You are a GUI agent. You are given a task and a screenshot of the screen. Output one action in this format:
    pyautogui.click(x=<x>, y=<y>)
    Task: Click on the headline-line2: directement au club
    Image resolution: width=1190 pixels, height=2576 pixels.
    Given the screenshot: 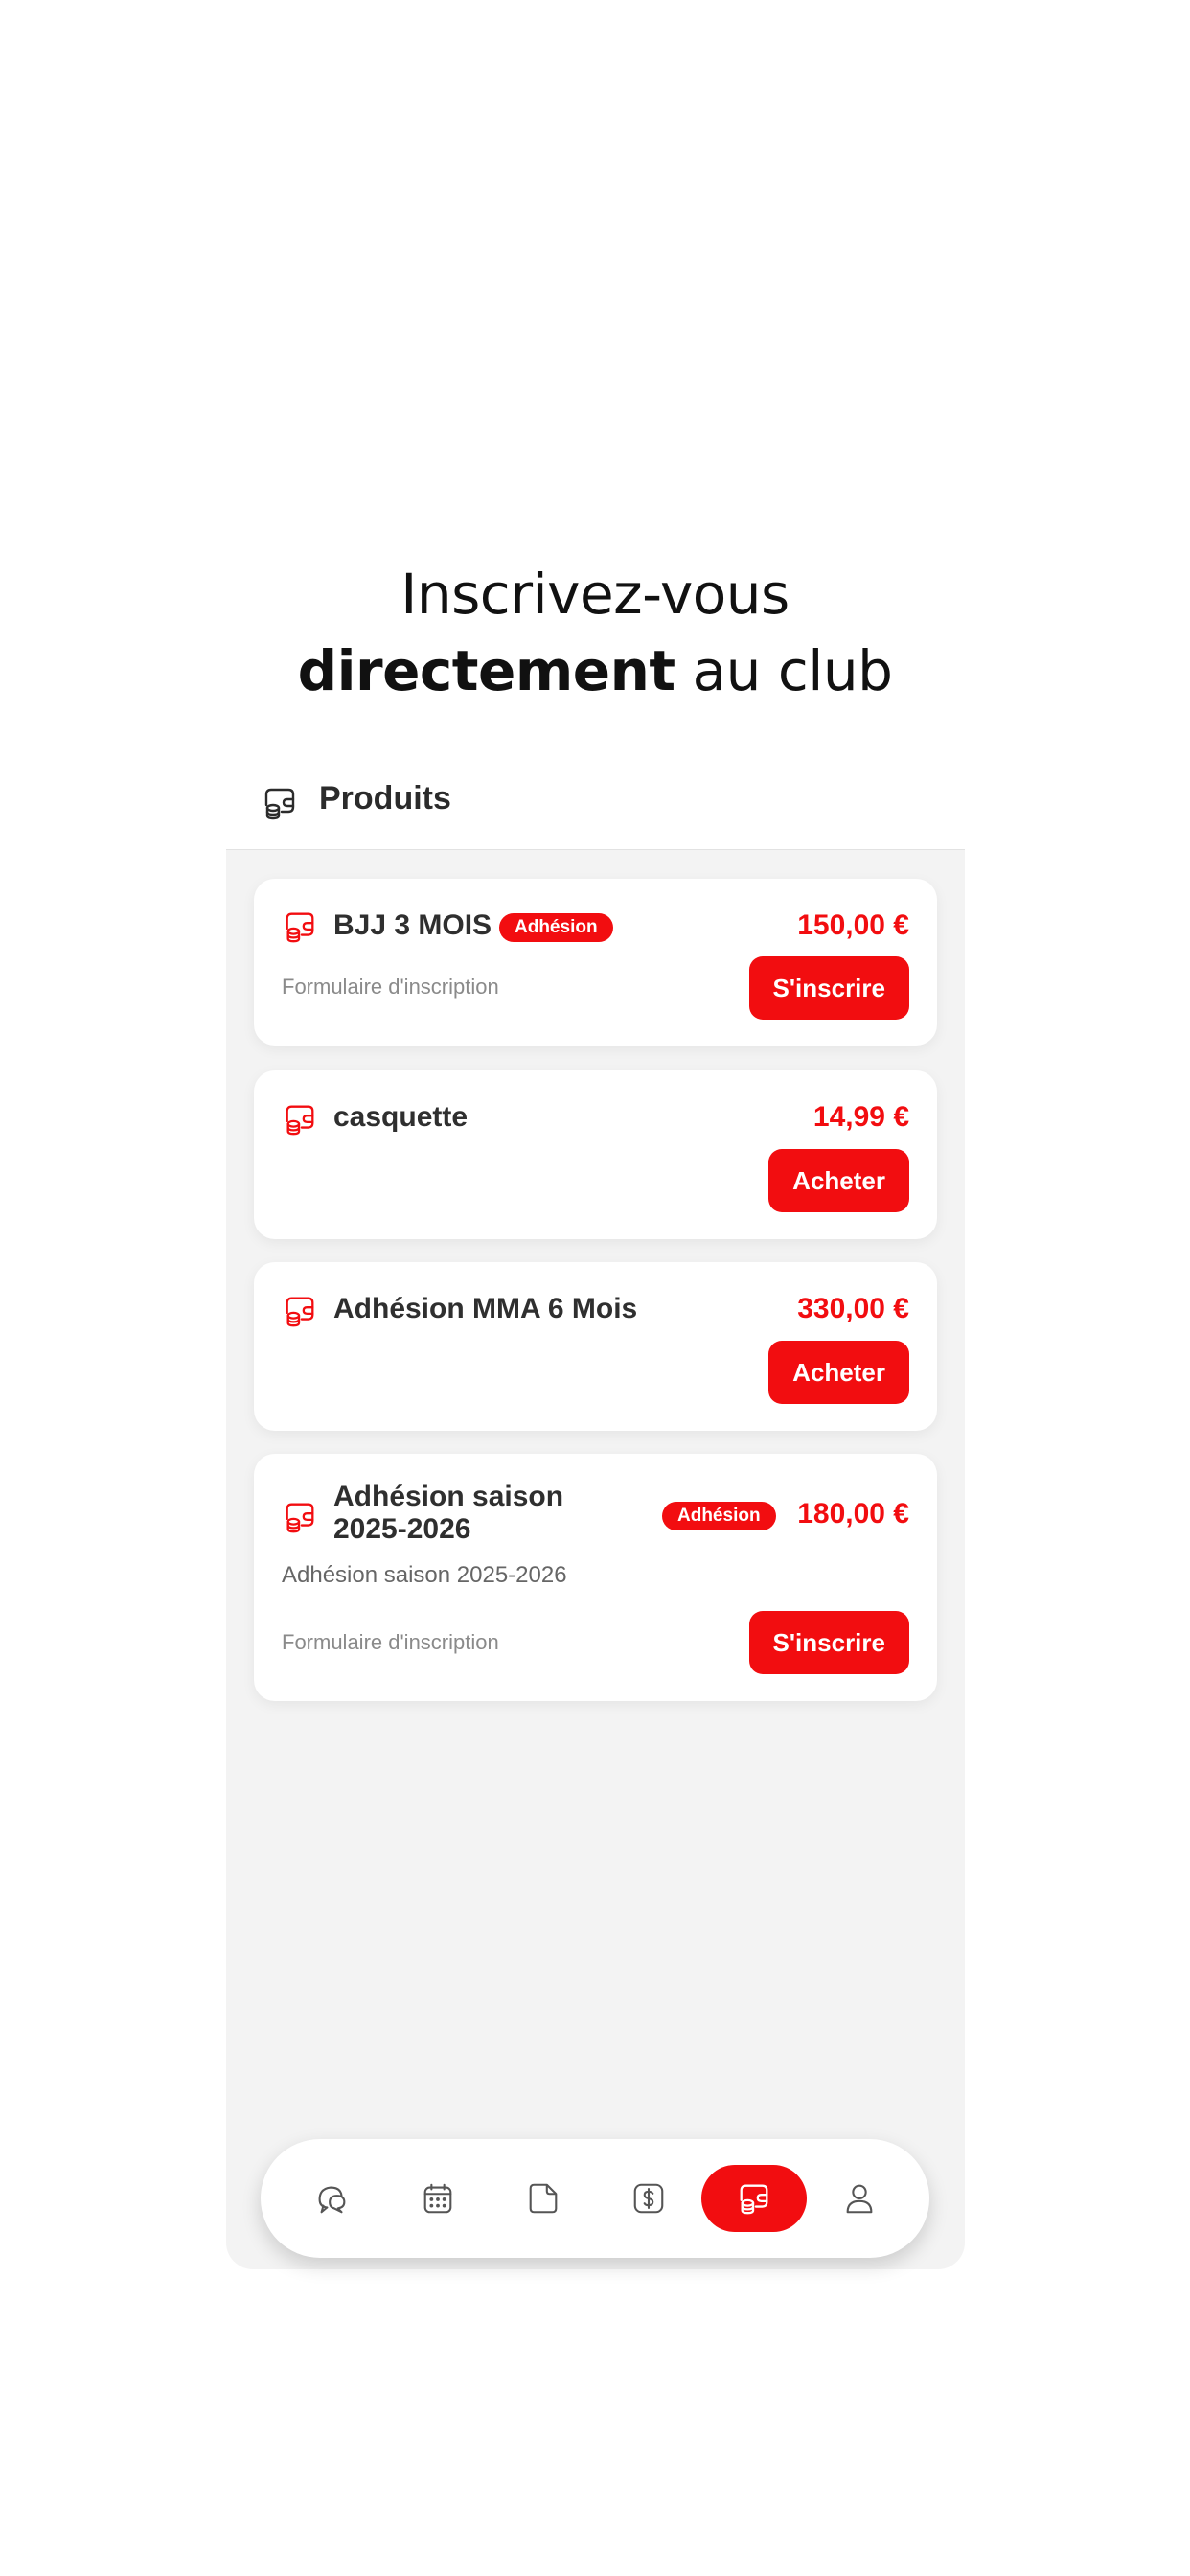 What is the action you would take?
    pyautogui.click(x=595, y=670)
    